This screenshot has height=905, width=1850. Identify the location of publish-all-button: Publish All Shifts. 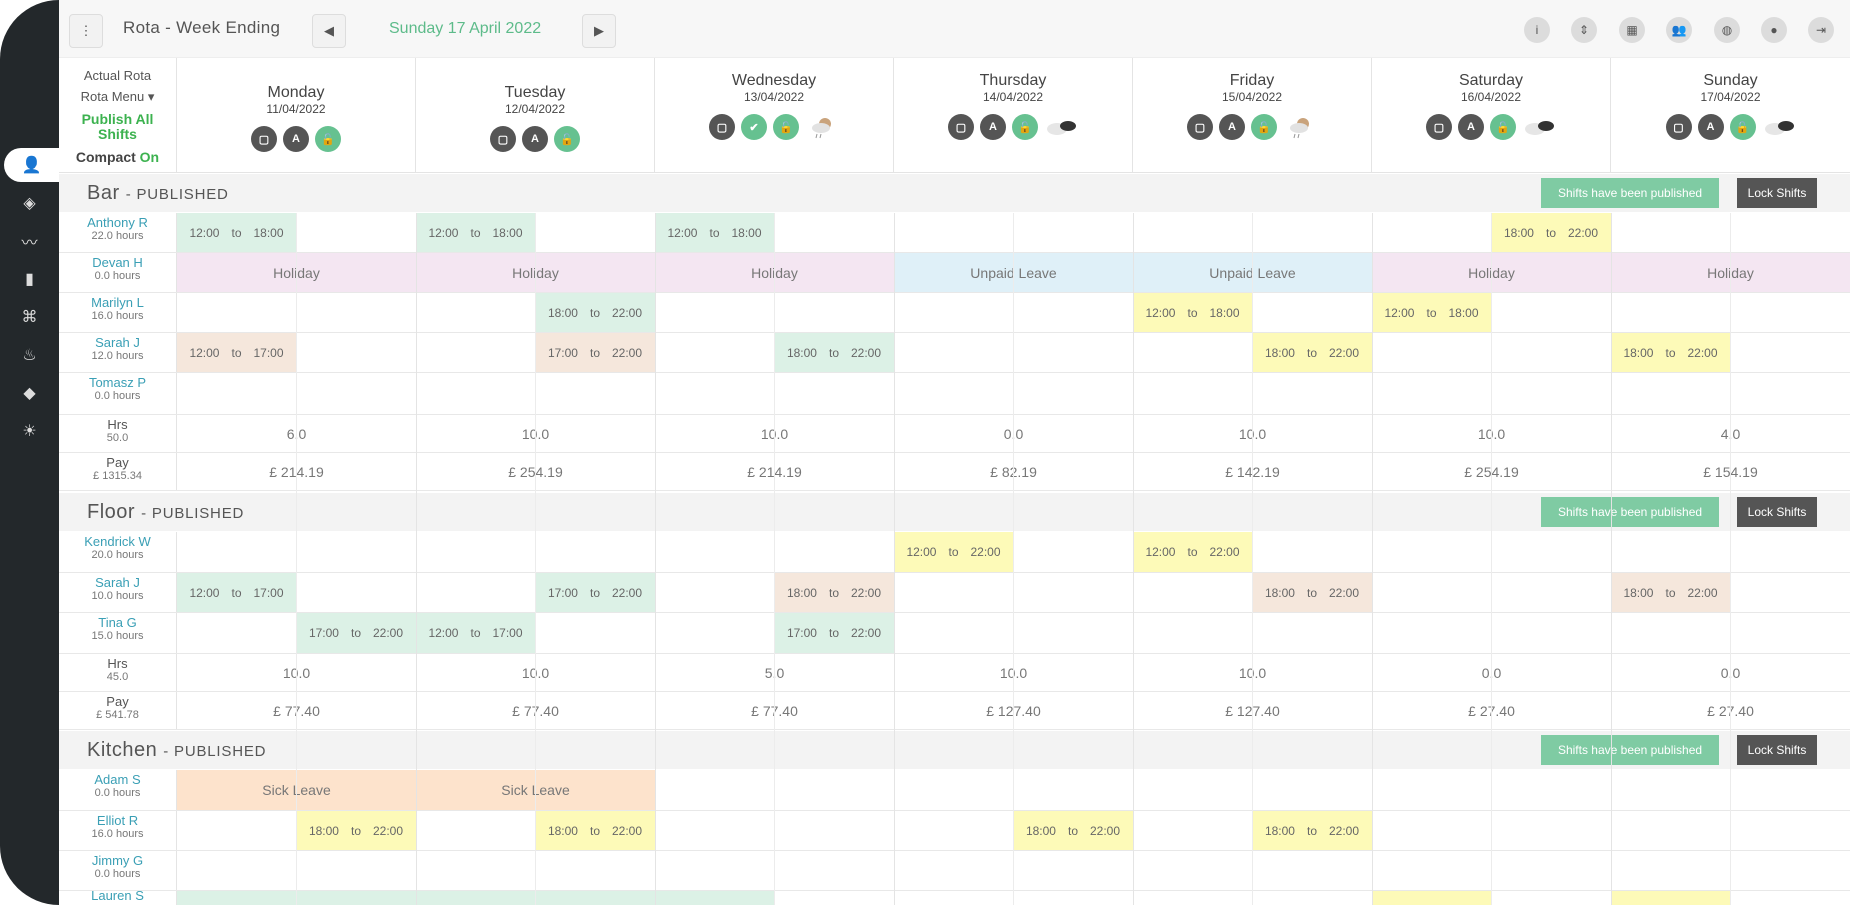
(117, 127).